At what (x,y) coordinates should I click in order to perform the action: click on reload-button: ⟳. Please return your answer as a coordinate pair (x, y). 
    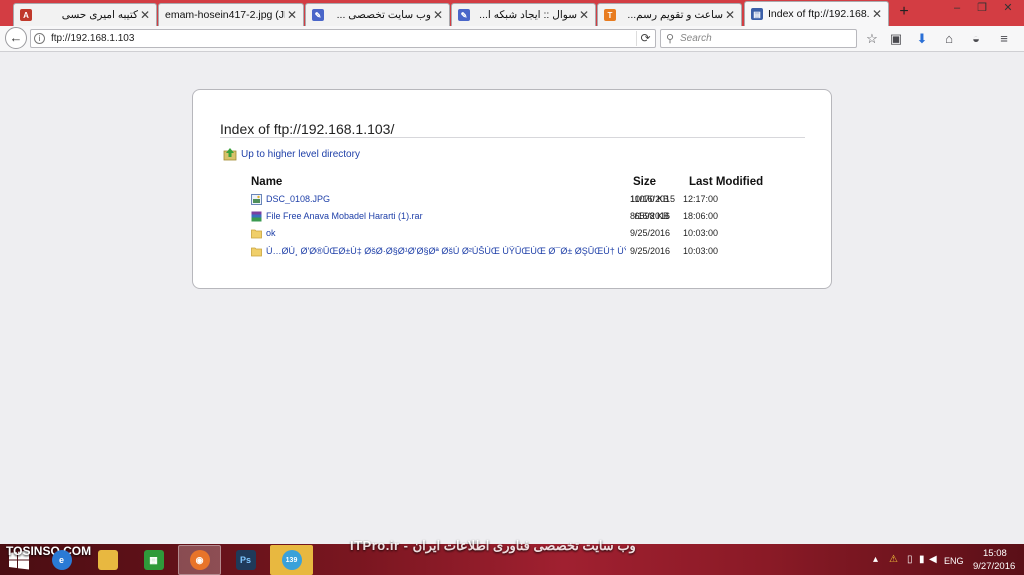
    Looking at the image, I should click on (645, 38).